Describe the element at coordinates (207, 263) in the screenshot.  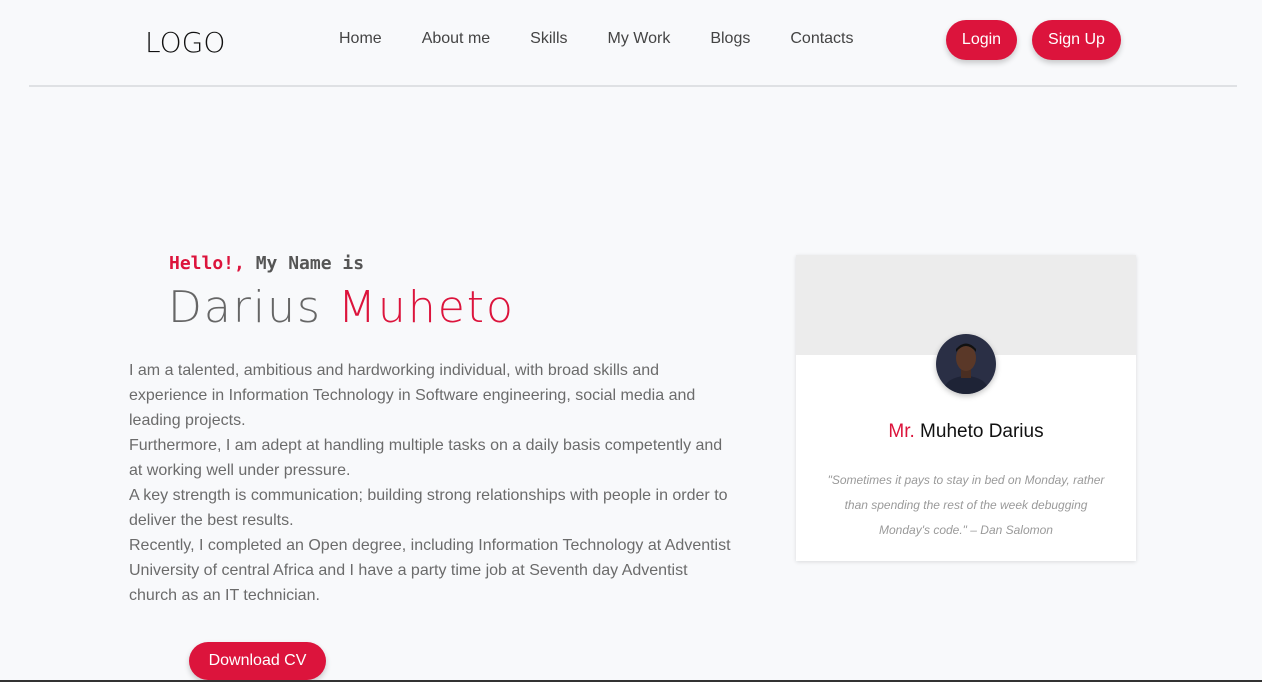
I see `greeting-accent: Hello!,` at that location.